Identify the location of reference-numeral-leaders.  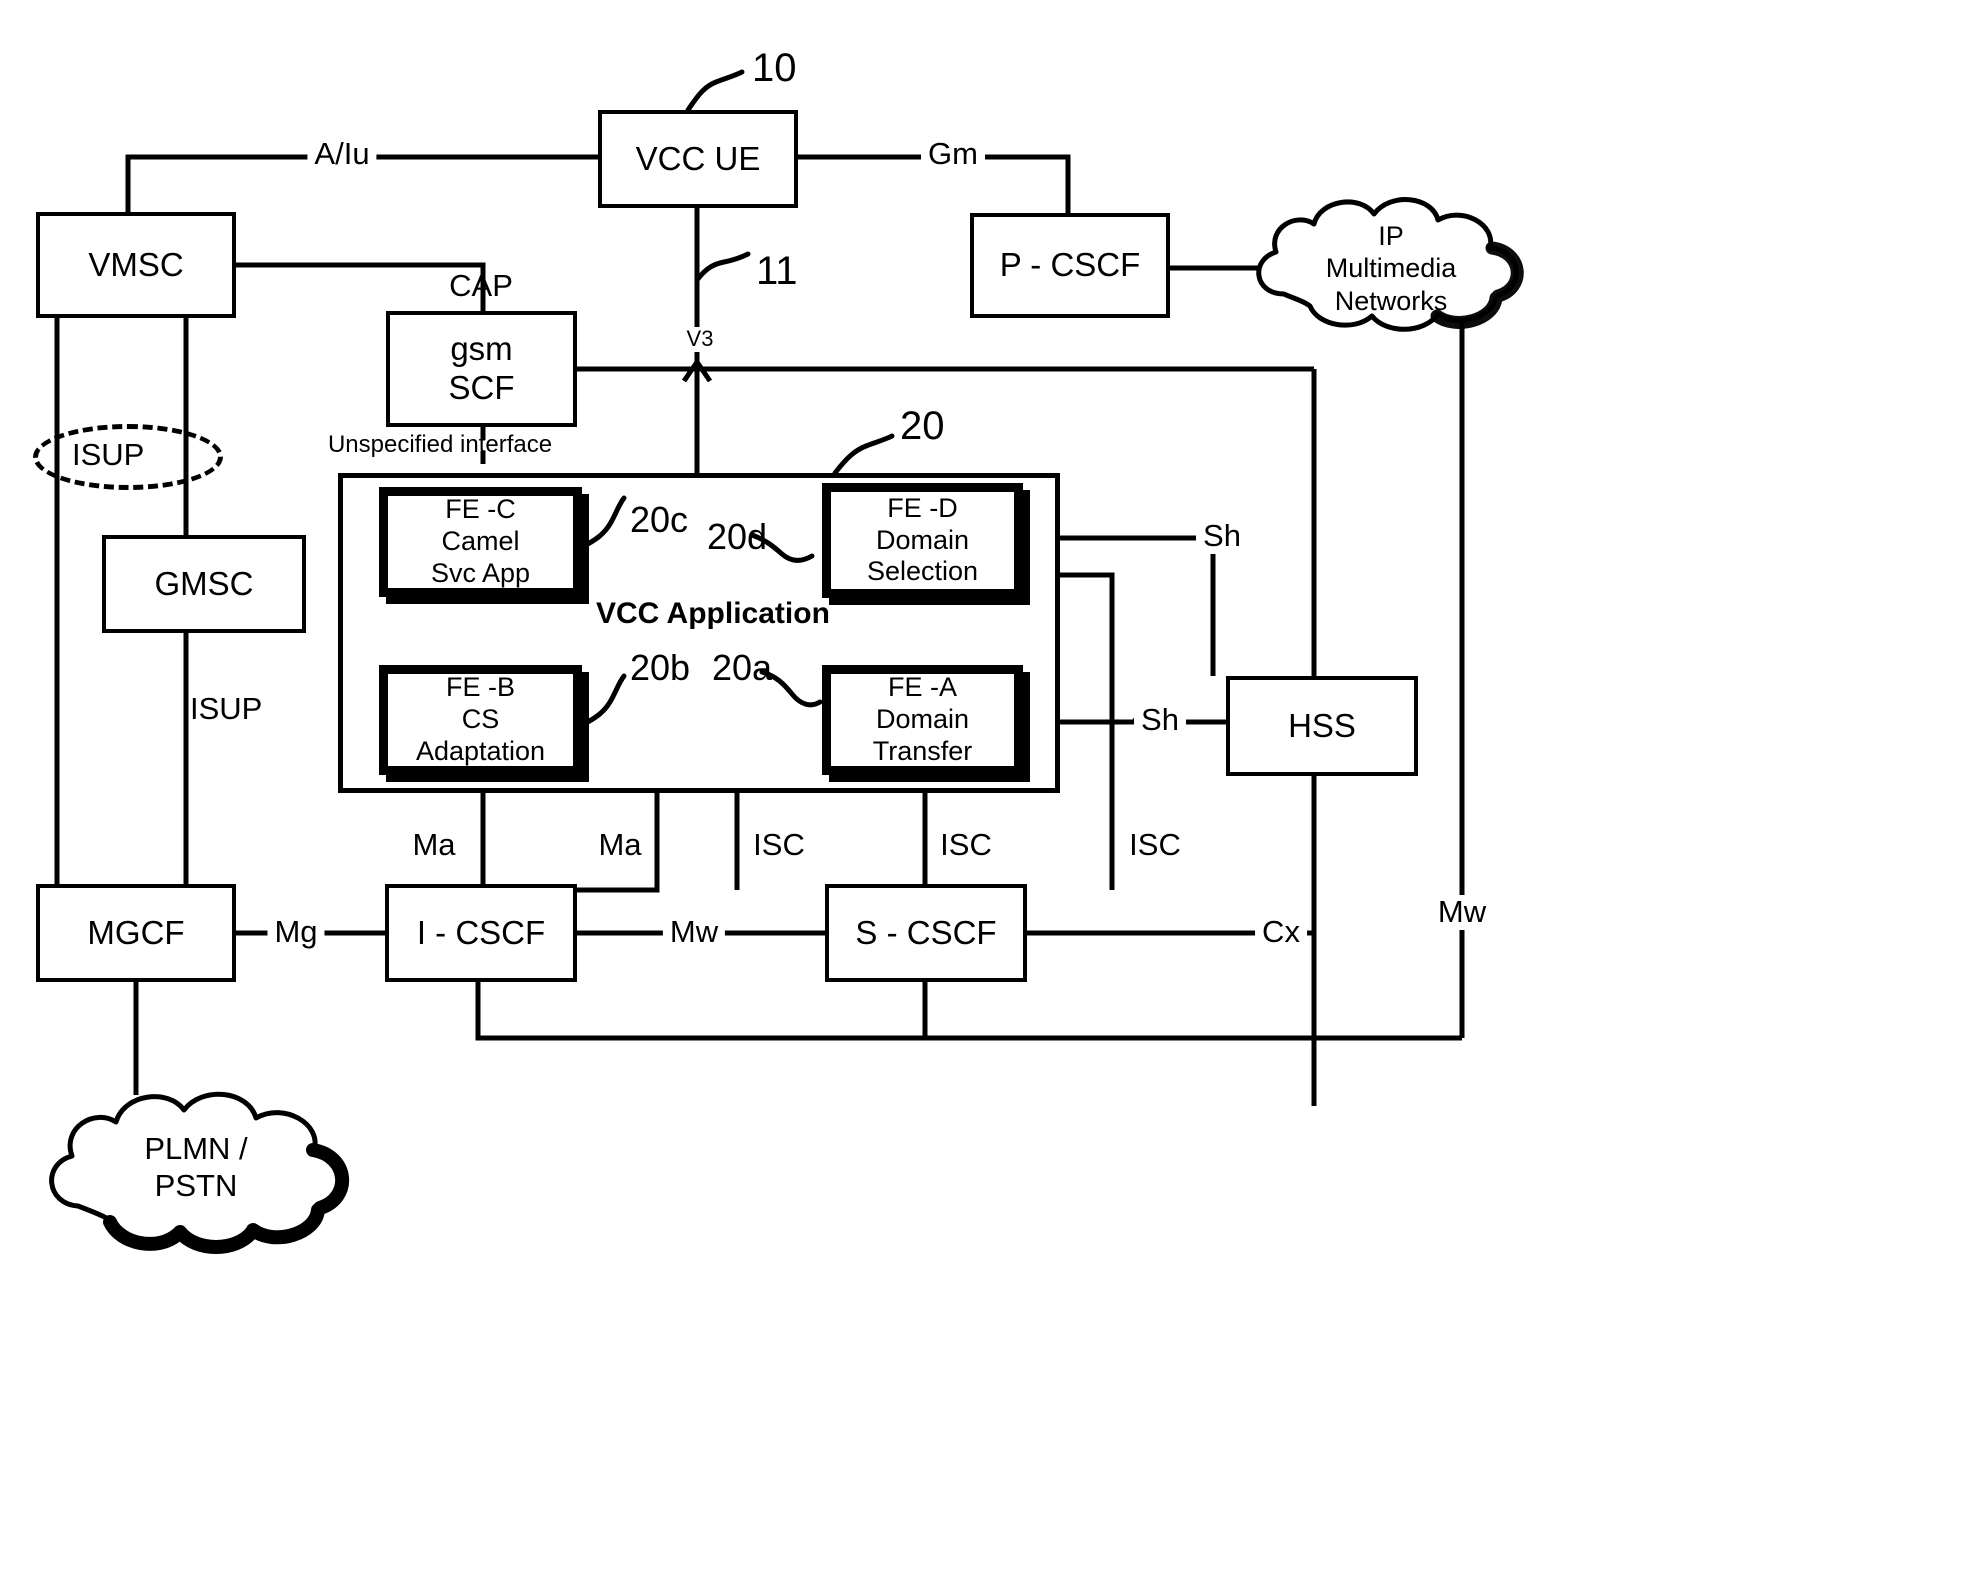
(737, 398).